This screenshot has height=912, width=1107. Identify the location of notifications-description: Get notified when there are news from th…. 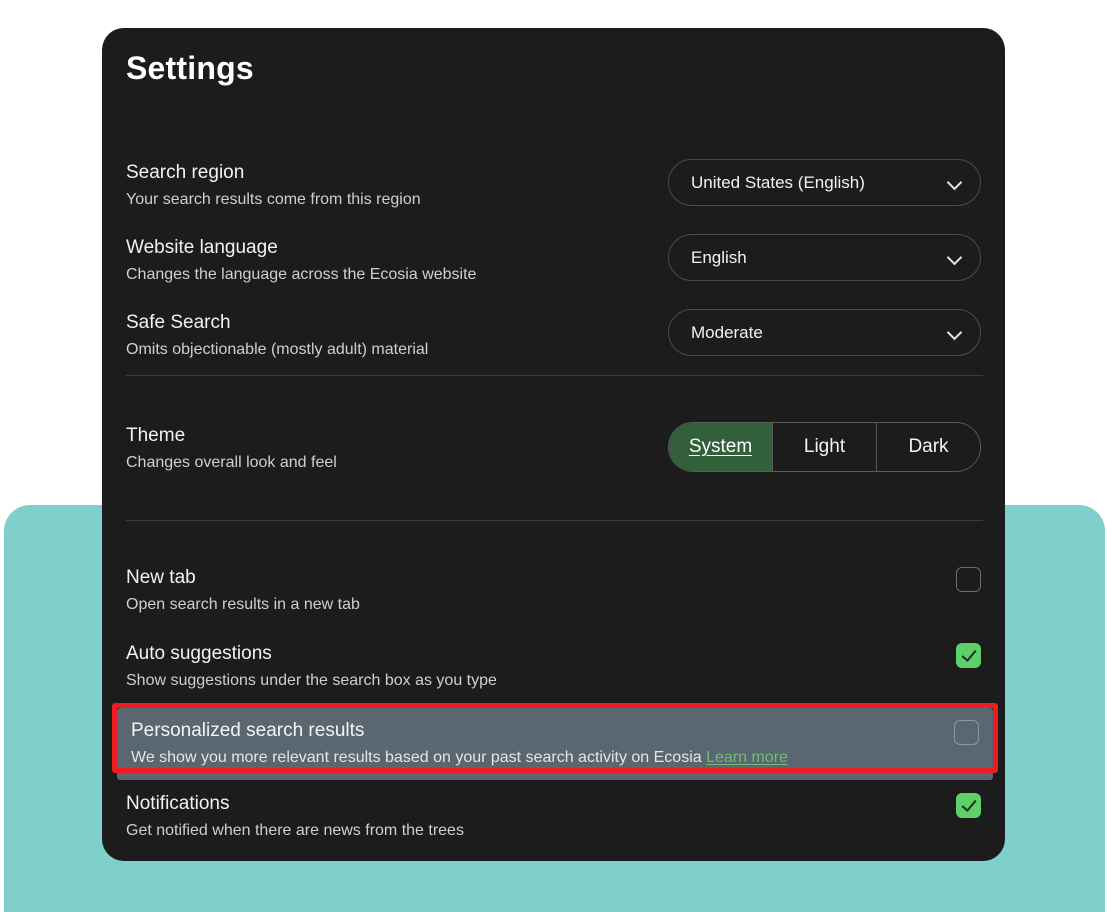
(295, 830).